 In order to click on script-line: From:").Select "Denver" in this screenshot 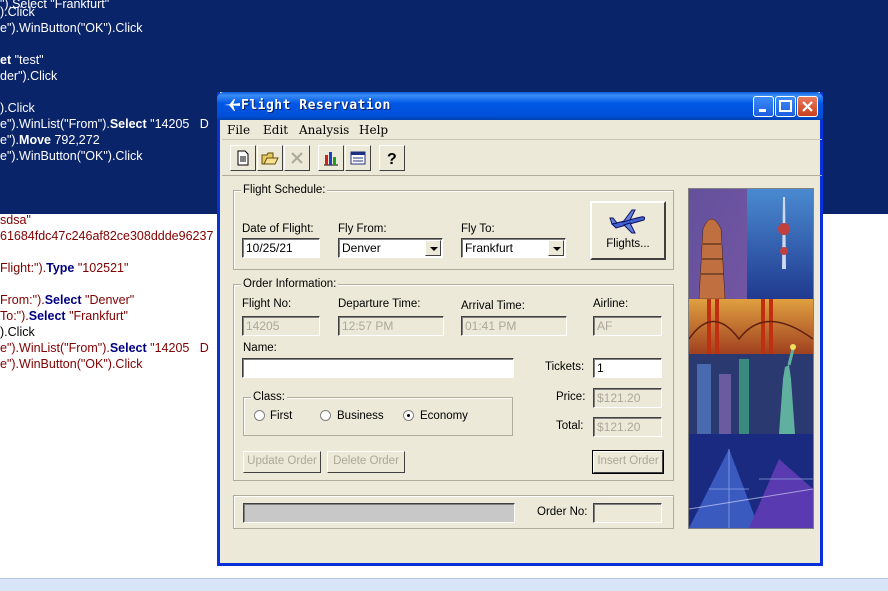, I will do `click(67, 300)`.